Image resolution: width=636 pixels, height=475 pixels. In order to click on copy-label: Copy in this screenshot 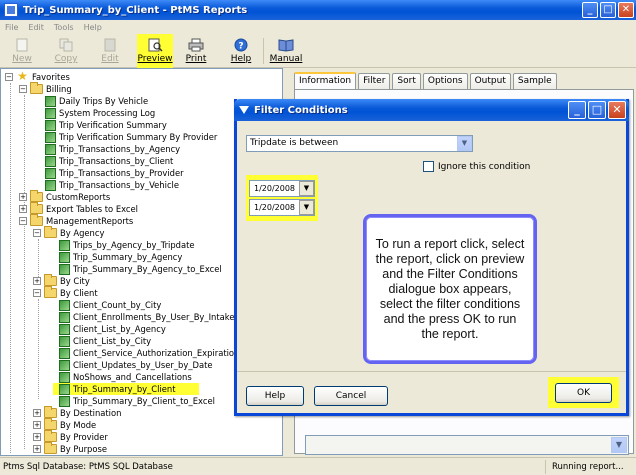, I will do `click(66, 59)`.